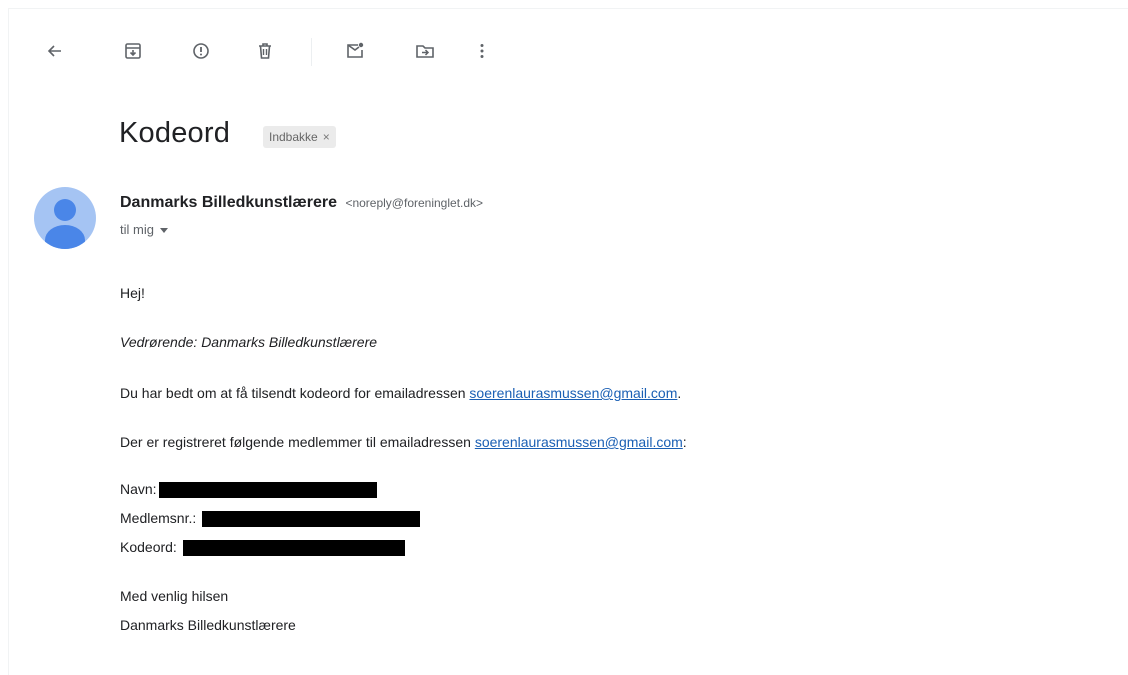 Image resolution: width=1128 pixels, height=675 pixels. Describe the element at coordinates (208, 625) in the screenshot. I see `signature: Danmarks Billedkunstlærere` at that location.